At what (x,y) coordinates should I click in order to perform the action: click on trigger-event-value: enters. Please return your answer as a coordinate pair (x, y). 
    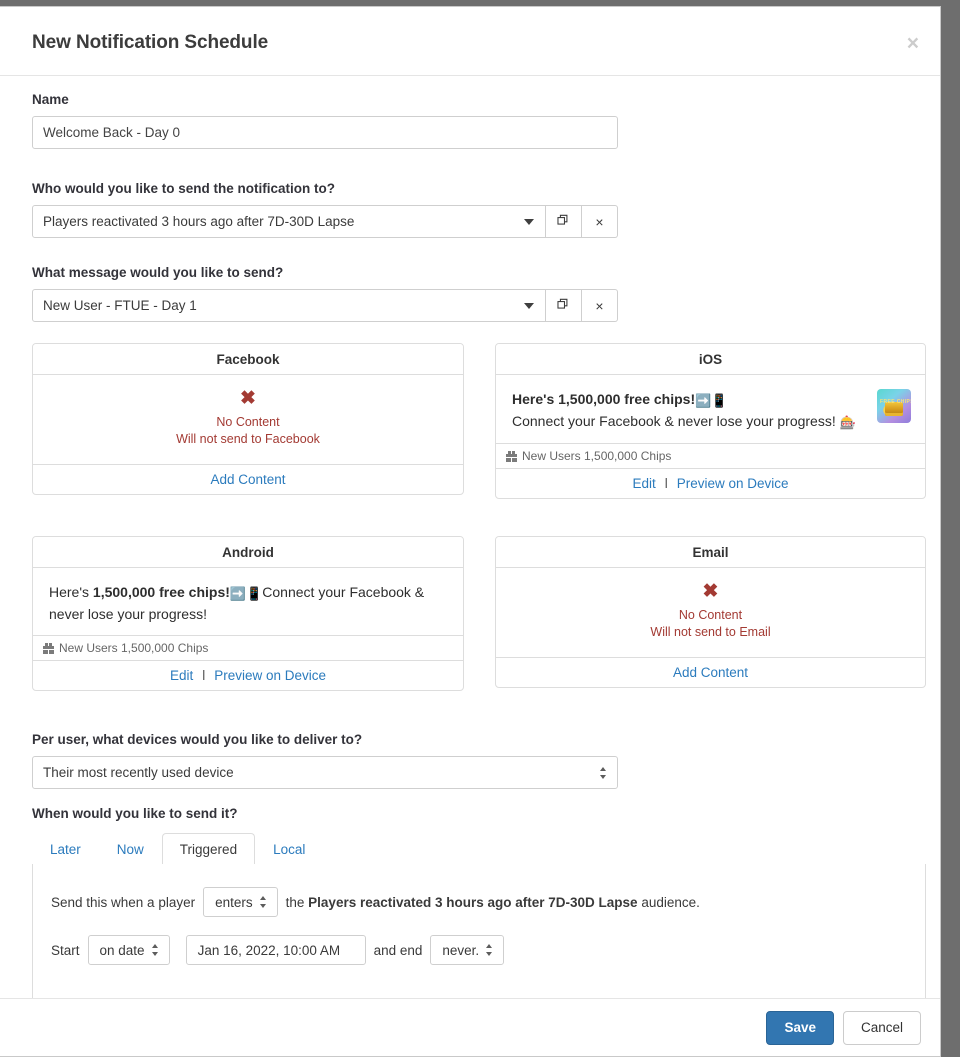
    Looking at the image, I should click on (234, 902).